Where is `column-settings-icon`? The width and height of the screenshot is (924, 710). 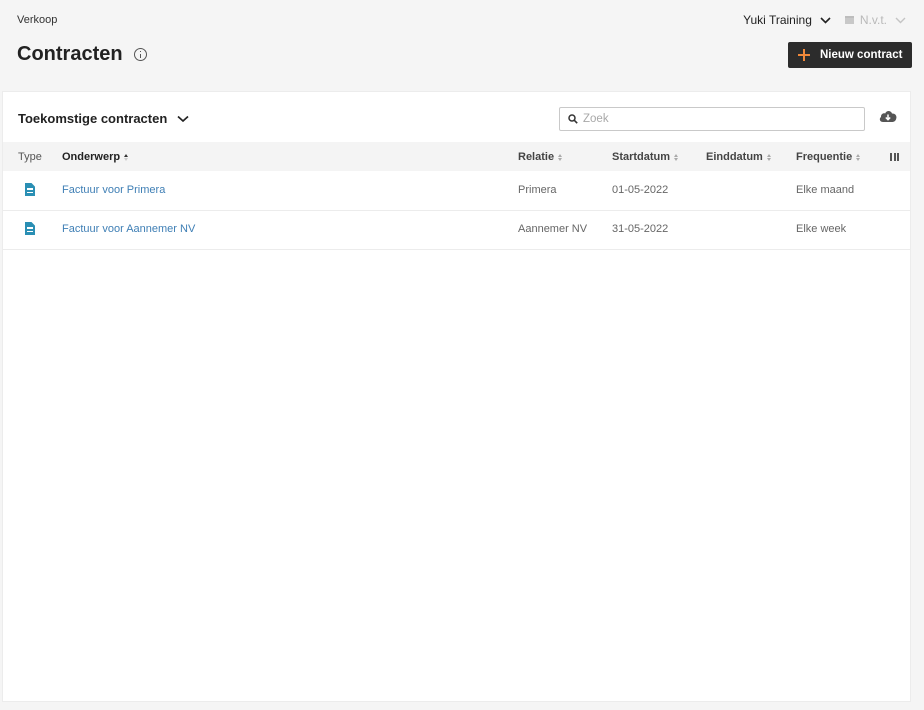
column-settings-icon is located at coordinates (895, 157).